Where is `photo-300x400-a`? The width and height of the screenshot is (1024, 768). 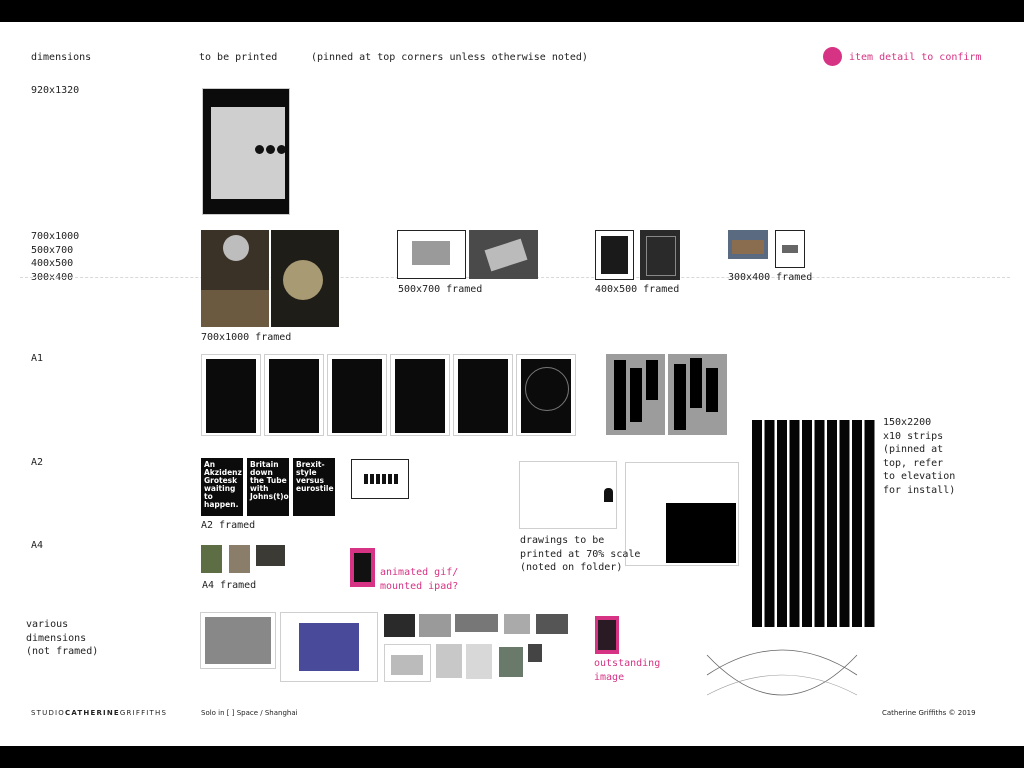
photo-300x400-a is located at coordinates (748, 244).